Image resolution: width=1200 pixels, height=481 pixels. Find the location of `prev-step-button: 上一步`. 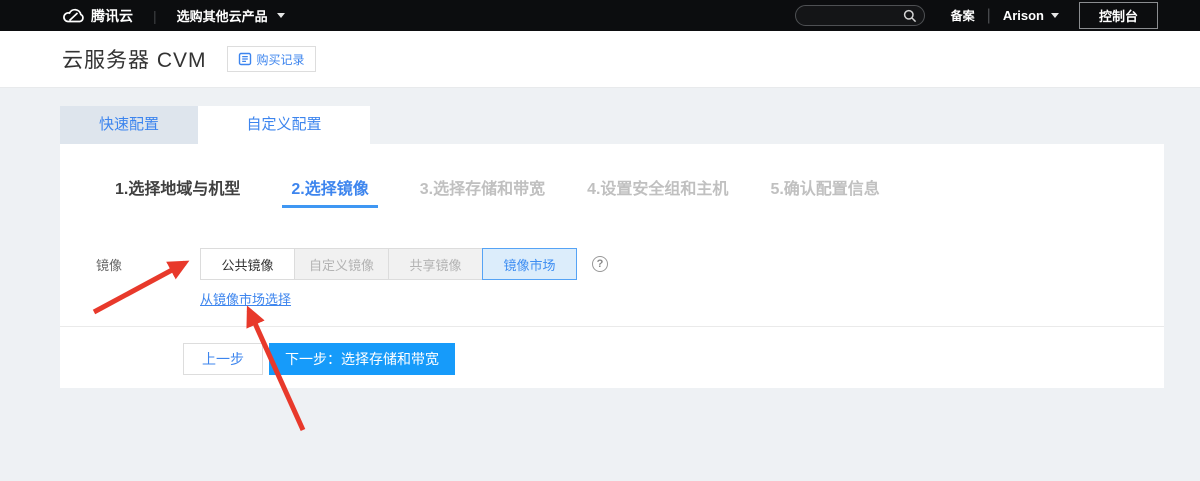

prev-step-button: 上一步 is located at coordinates (223, 359).